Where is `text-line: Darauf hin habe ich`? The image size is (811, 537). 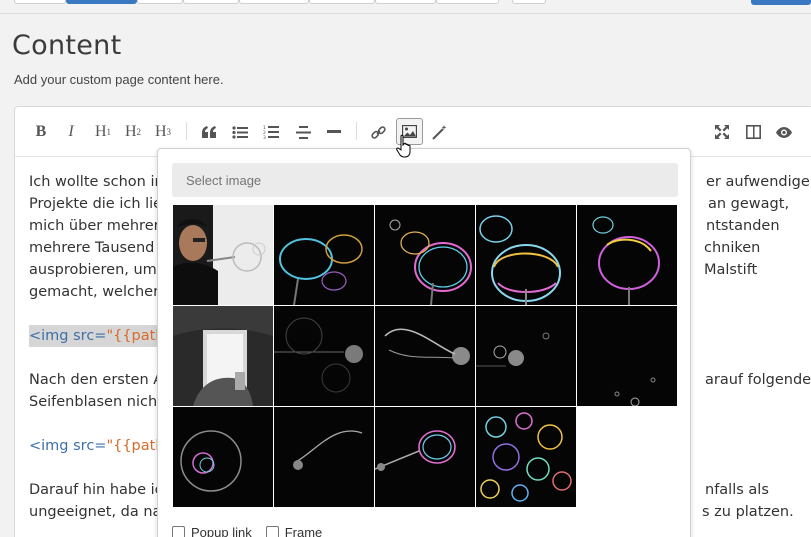
text-line: Darauf hin habe ich is located at coordinates (100, 490).